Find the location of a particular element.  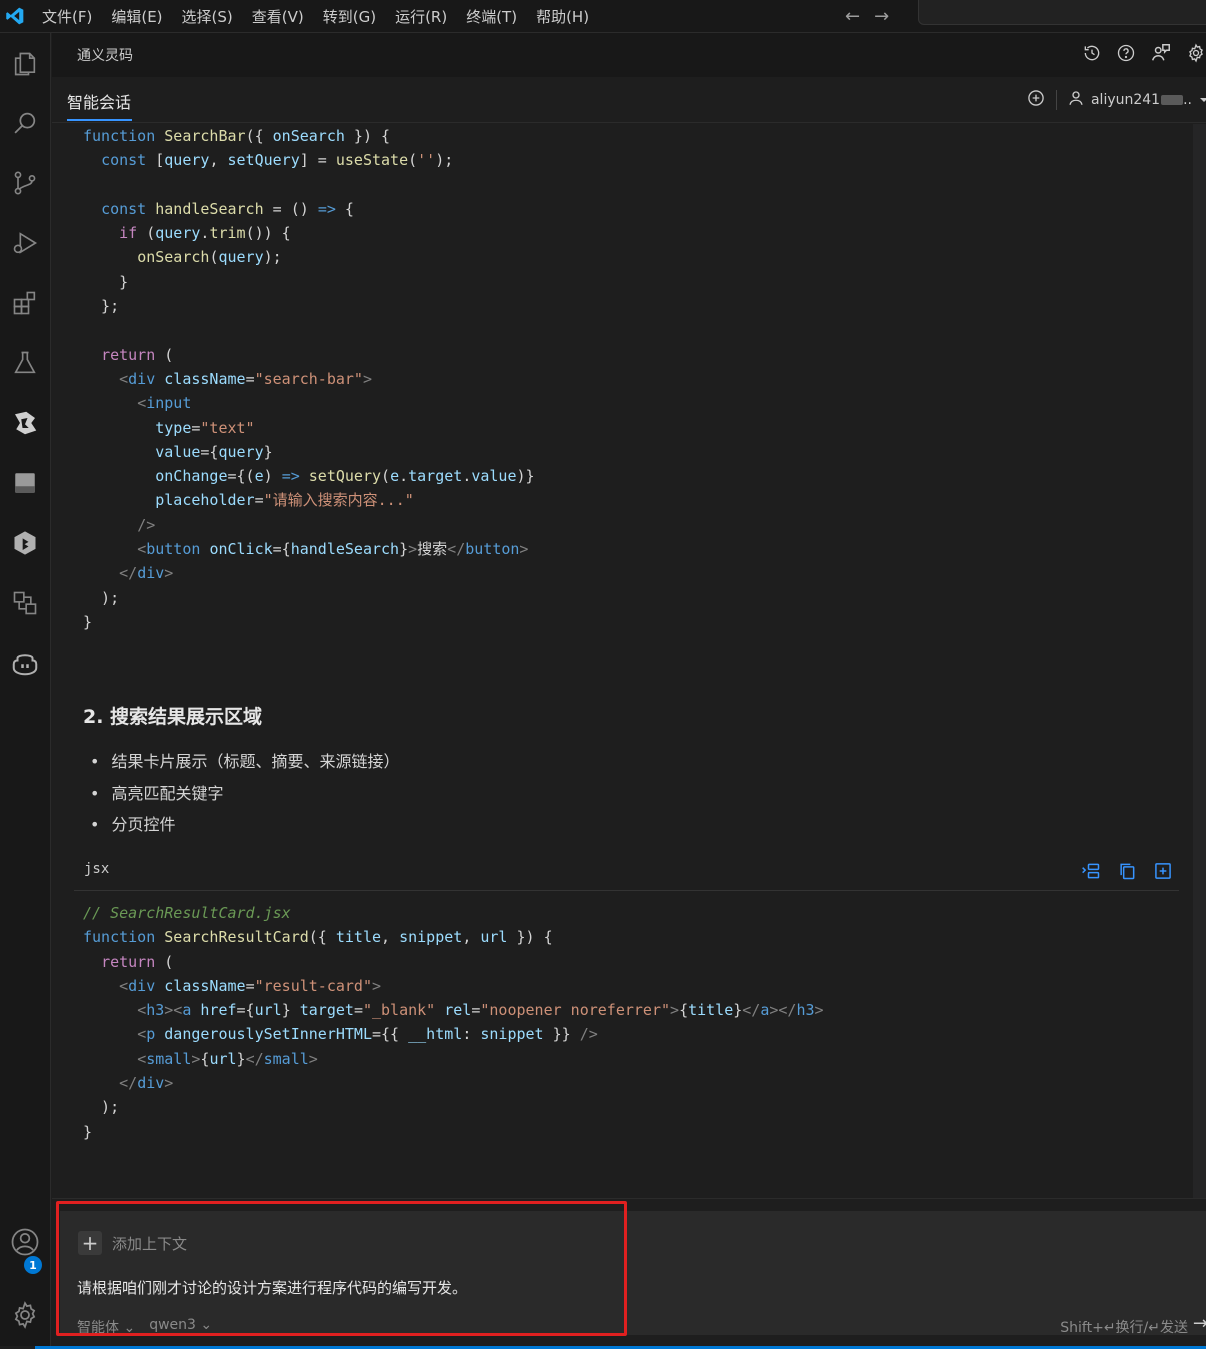

panel-title: 通义灵码 is located at coordinates (105, 56).